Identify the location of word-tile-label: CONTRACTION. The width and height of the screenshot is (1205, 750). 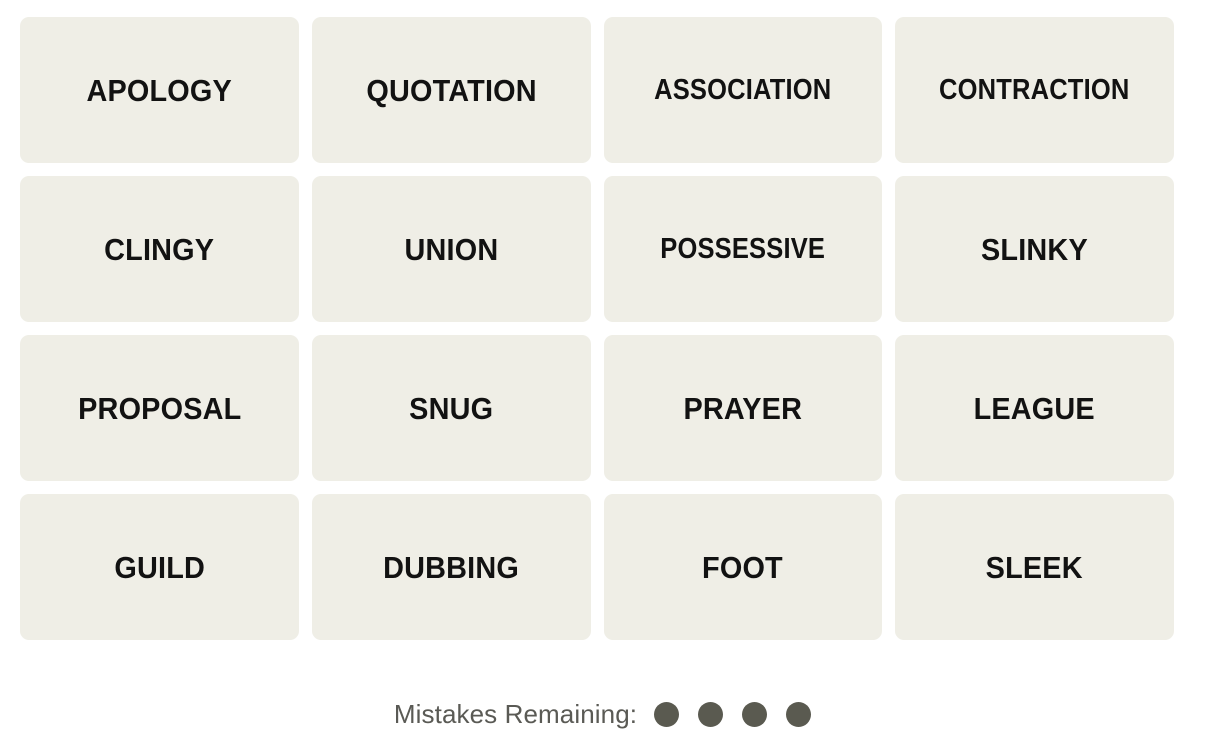
(1034, 89).